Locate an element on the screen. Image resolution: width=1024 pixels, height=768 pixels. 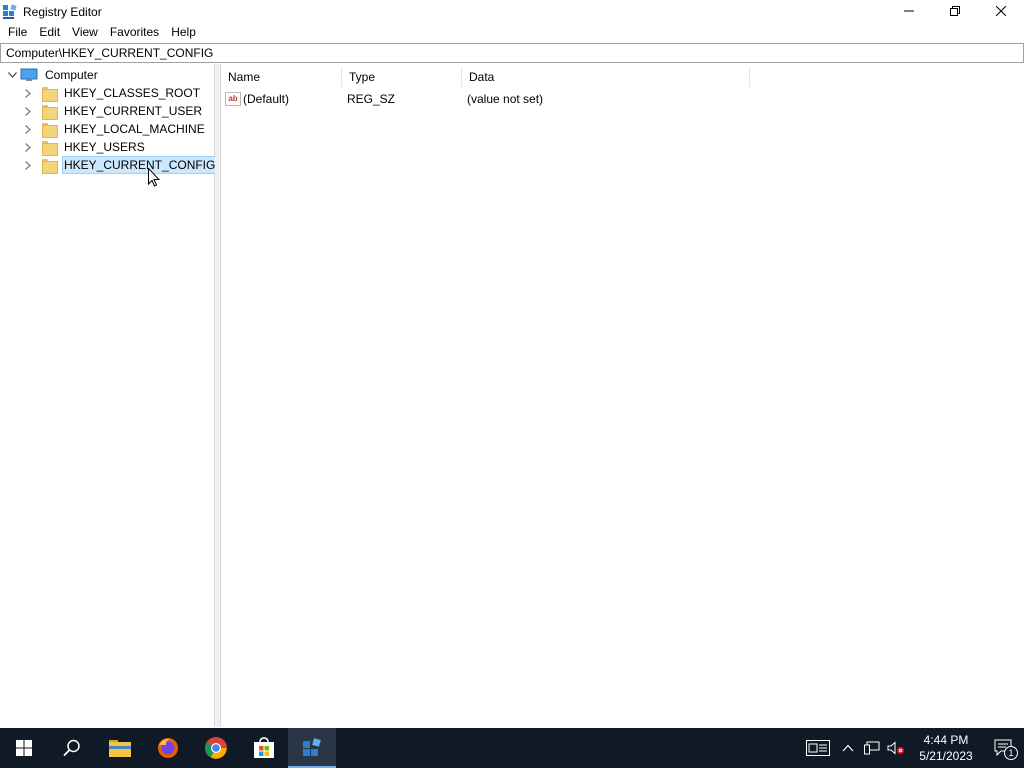
file-explorer-icon is located at coordinates (120, 748).